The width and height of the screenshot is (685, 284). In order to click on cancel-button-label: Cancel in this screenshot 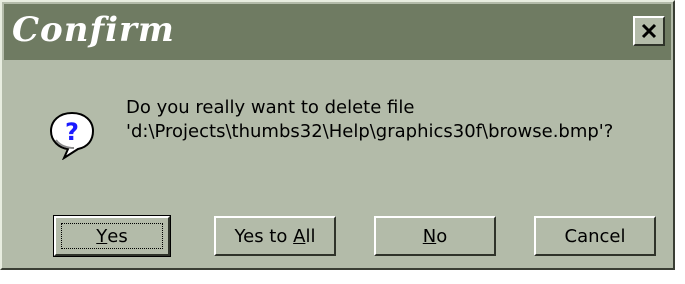, I will do `click(595, 236)`.